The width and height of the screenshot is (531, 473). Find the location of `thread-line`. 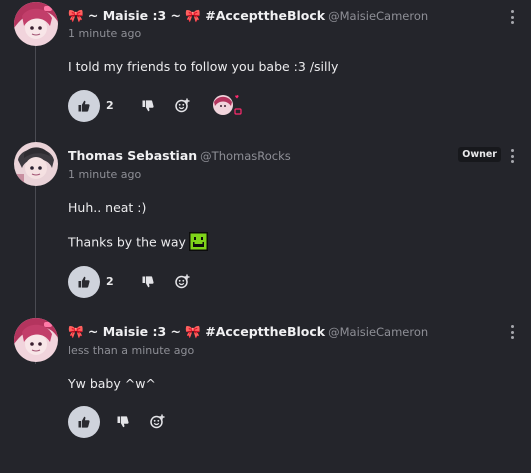

thread-line is located at coordinates (35, 204).